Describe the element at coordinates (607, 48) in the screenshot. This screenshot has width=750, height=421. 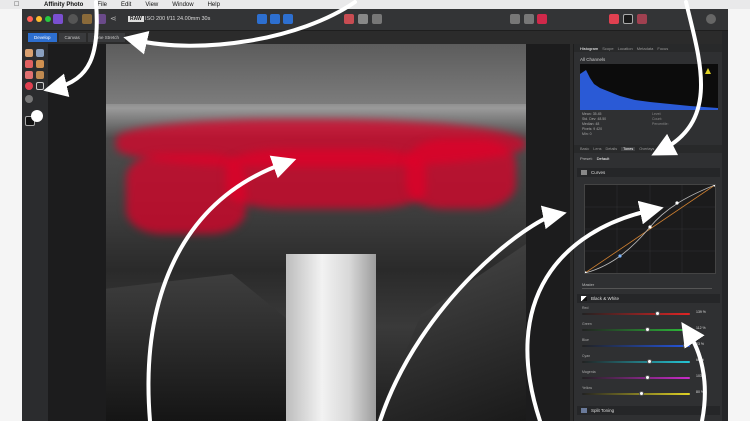
I see `tab-scope: Scope` at that location.